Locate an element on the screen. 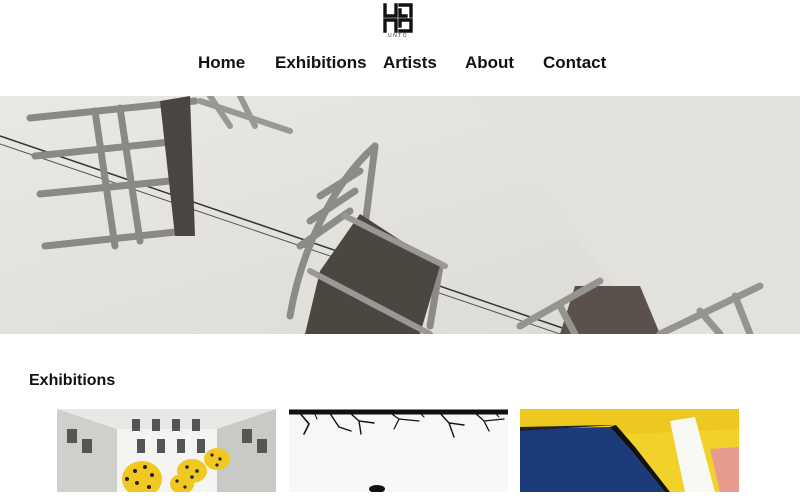 The width and height of the screenshot is (800, 500). site-logo: UNTO is located at coordinates (398, 22).